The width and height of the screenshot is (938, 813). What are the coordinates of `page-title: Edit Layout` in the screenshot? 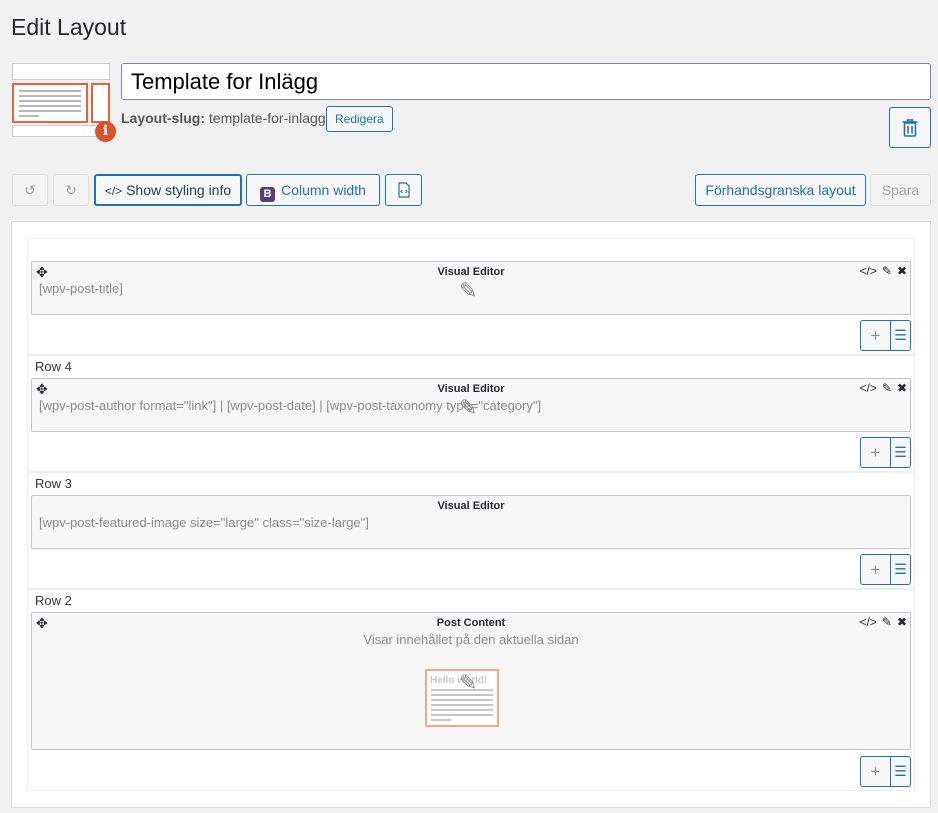 It's located at (69, 27).